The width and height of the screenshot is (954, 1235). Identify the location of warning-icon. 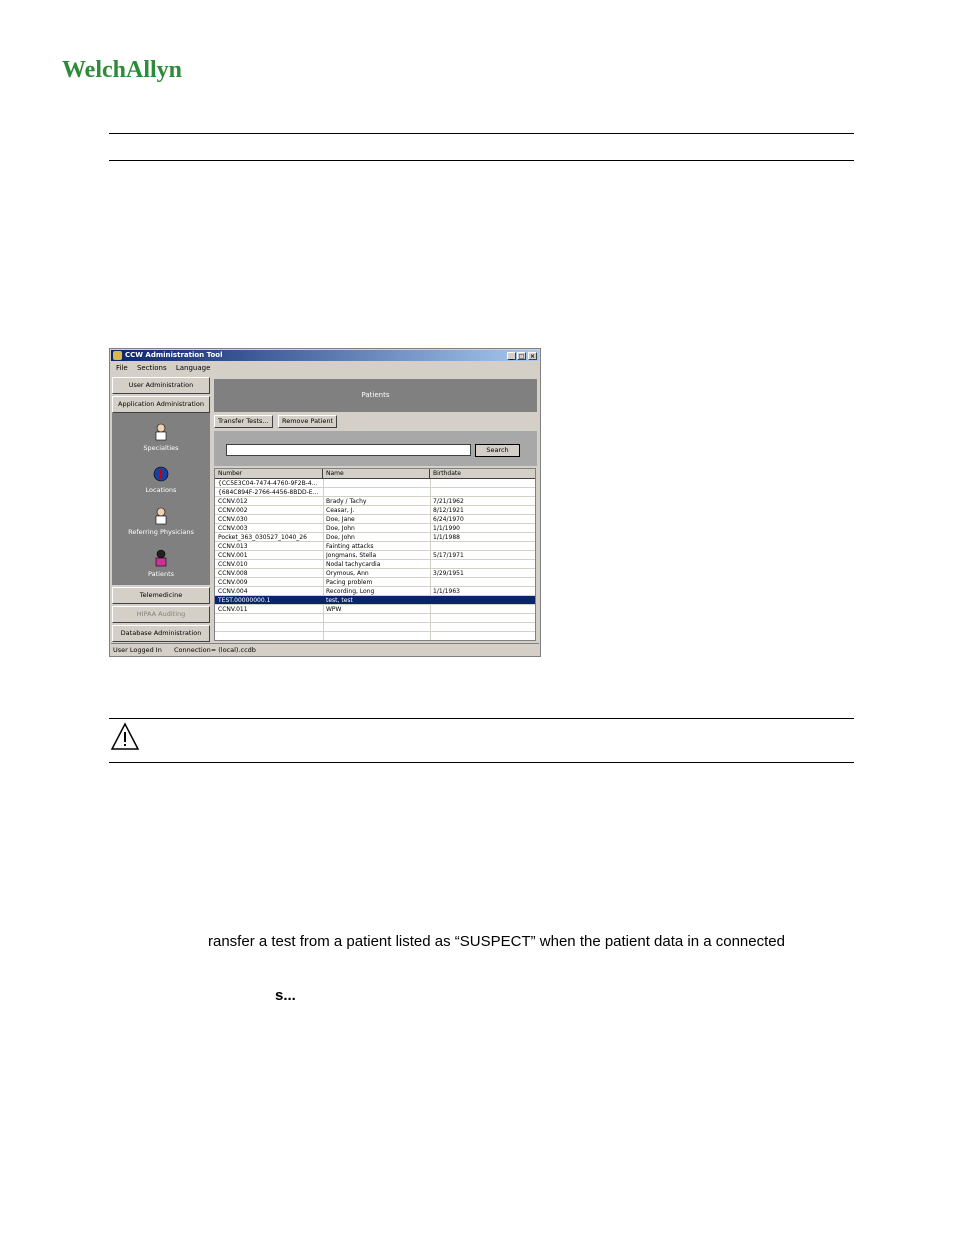
(125, 736).